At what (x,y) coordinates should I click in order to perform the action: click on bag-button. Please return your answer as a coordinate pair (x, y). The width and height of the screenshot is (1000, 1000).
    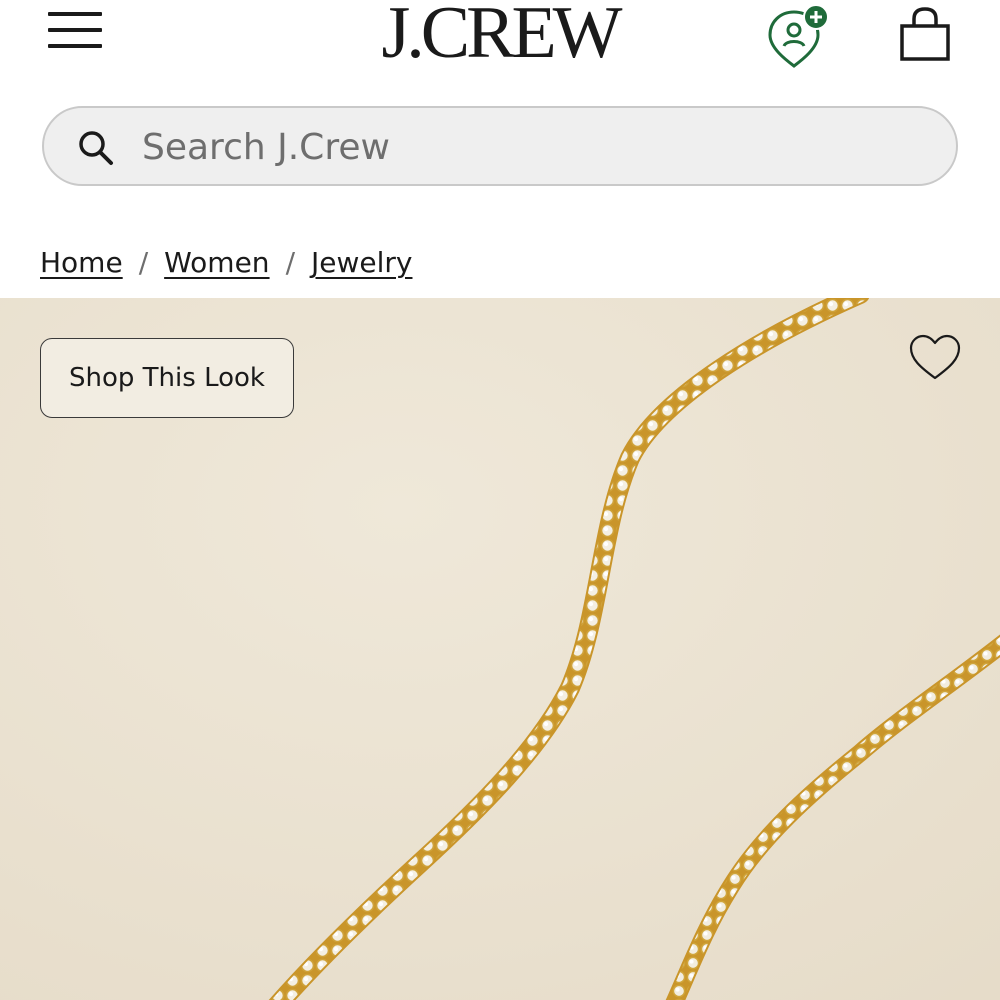
    Looking at the image, I should click on (925, 34).